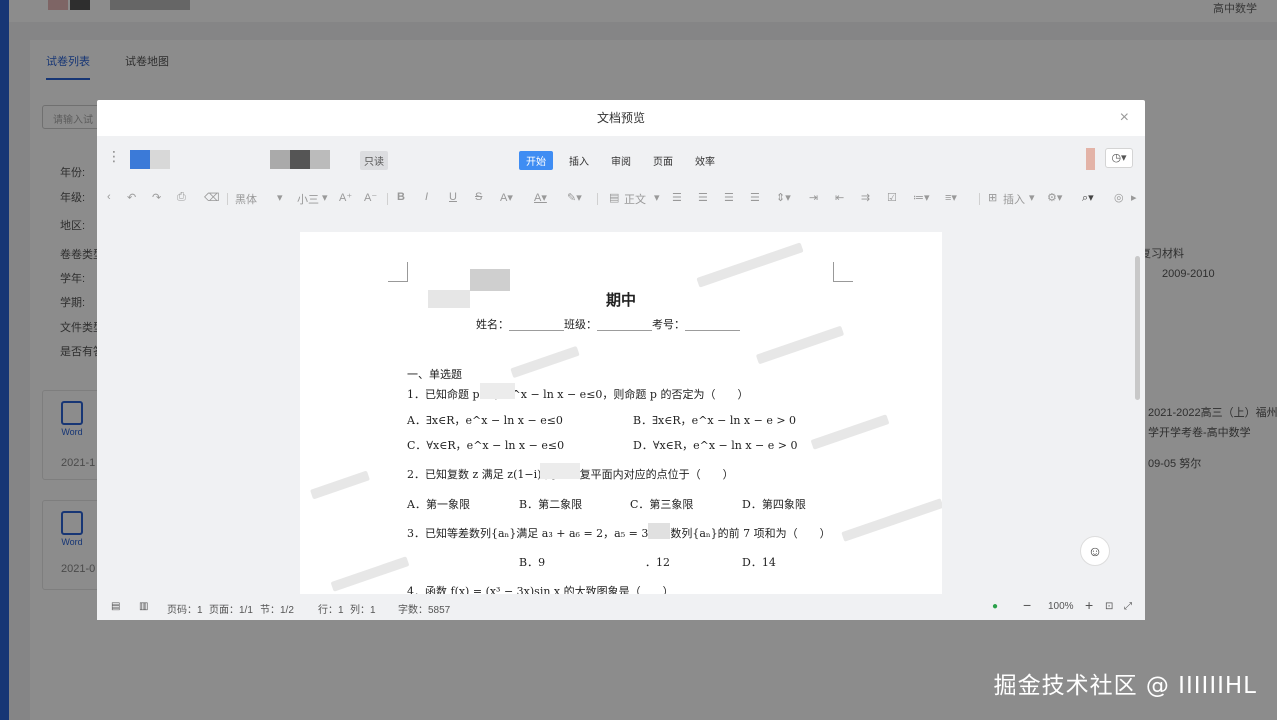  I want to click on student-info-line: 姓名：__________班级：__________考号：__________, so click(608, 324).